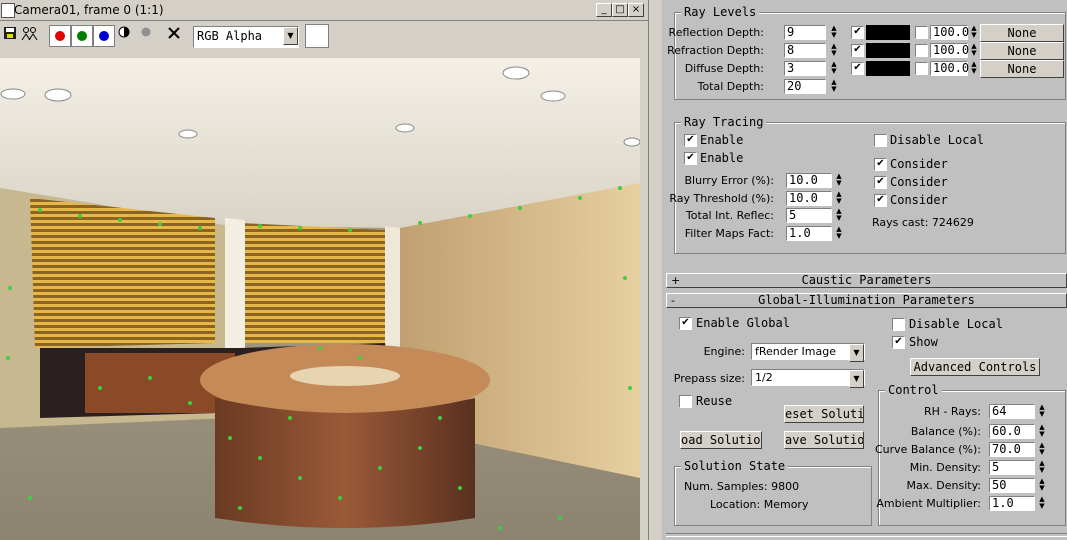 Image resolution: width=1067 pixels, height=540 pixels. Describe the element at coordinates (834, 32) in the screenshot. I see `reflection-depth-spinner: ▲ ▼` at that location.